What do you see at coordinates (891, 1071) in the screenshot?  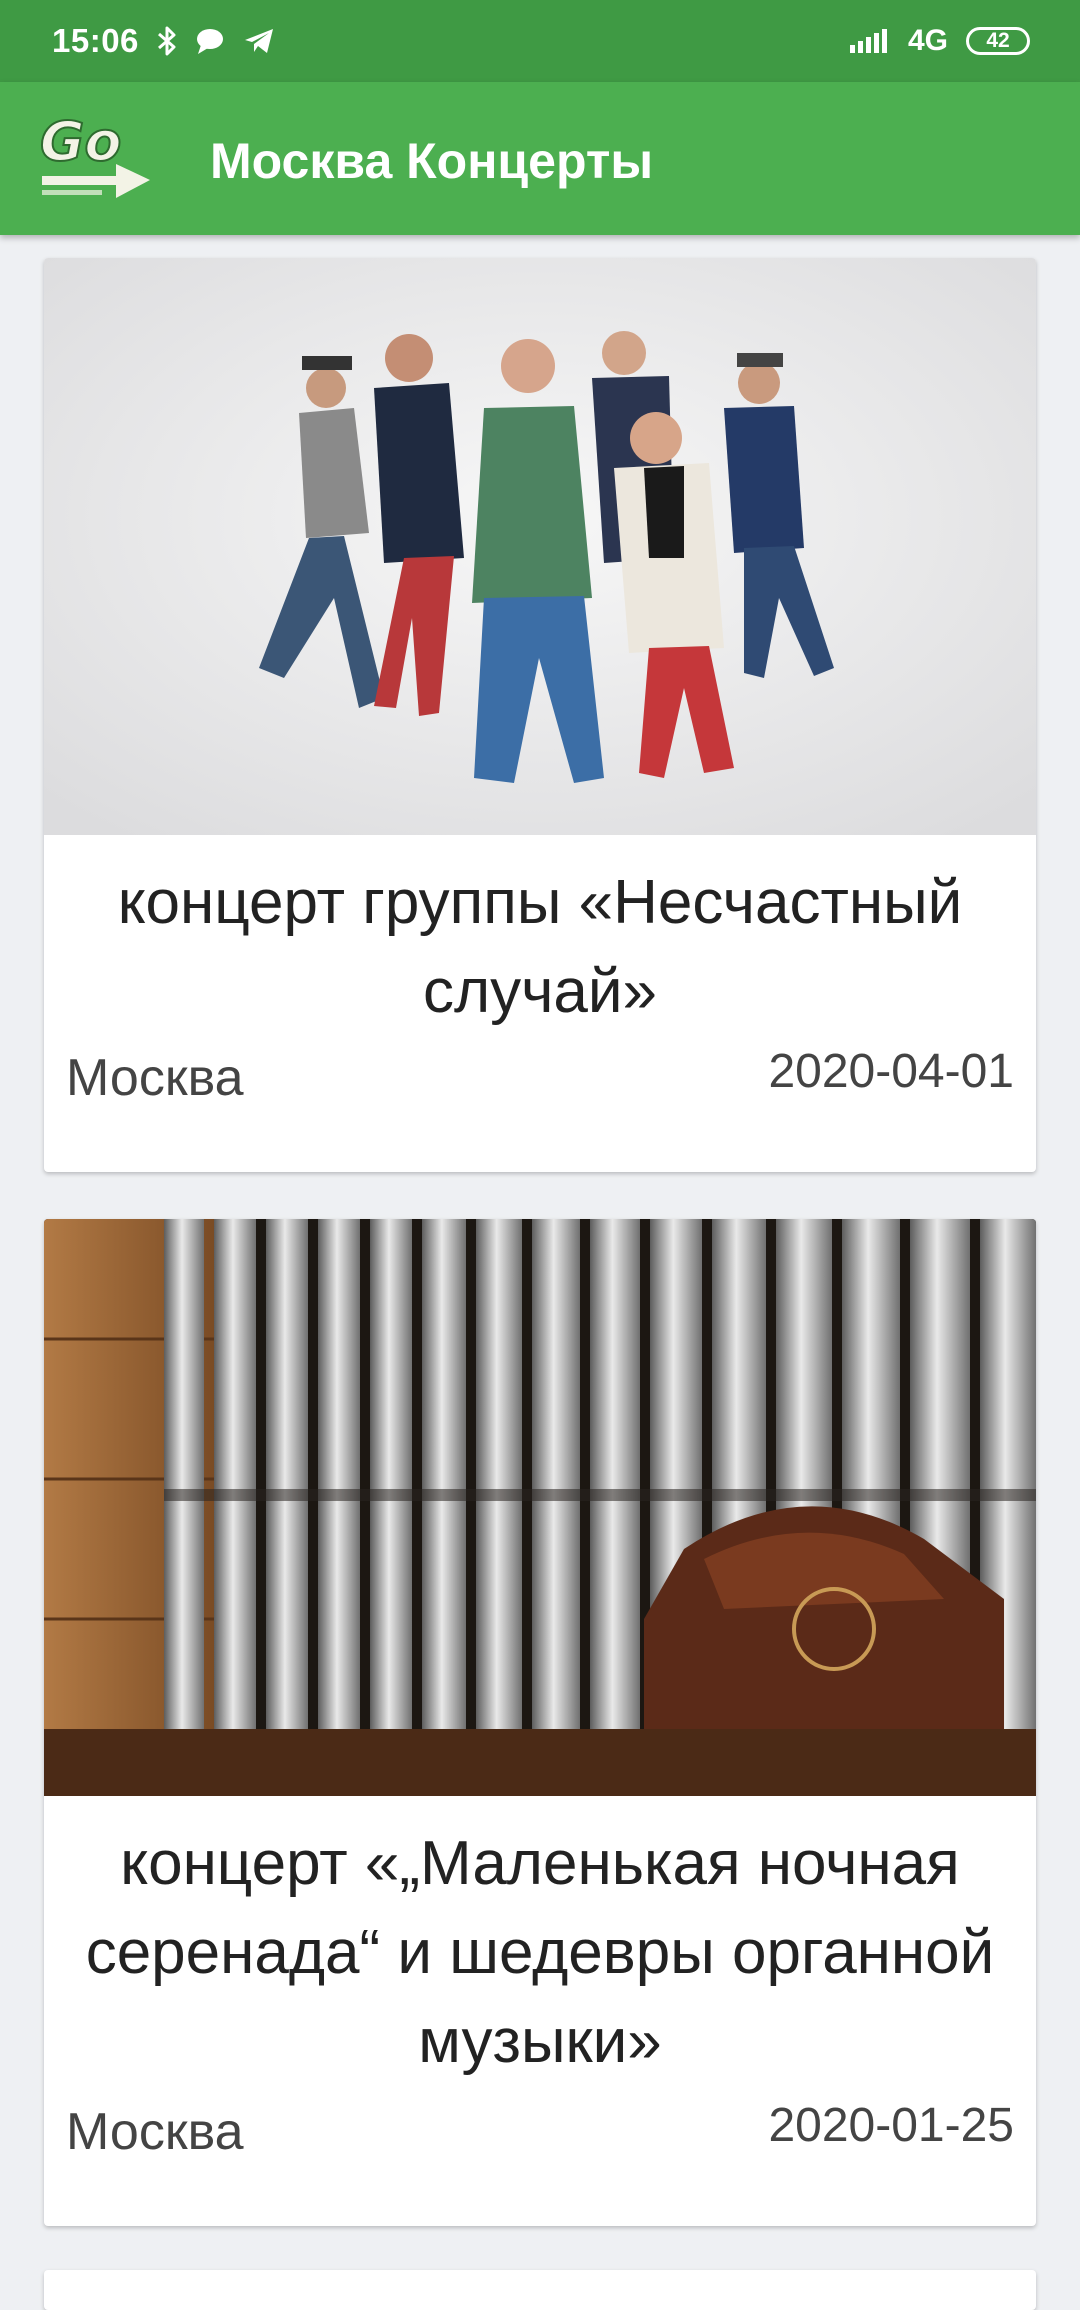 I see `event-date: 2020-04-01` at bounding box center [891, 1071].